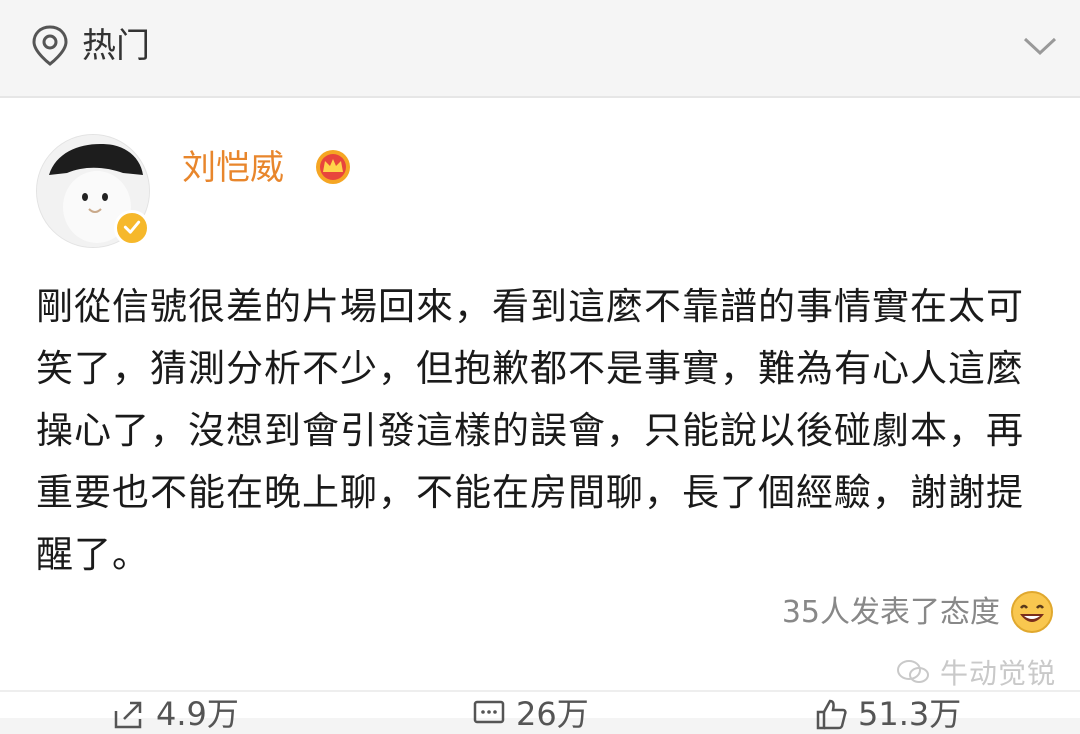 The height and width of the screenshot is (734, 1080). Describe the element at coordinates (1040, 46) in the screenshot. I see `chevron-down-icon` at that location.